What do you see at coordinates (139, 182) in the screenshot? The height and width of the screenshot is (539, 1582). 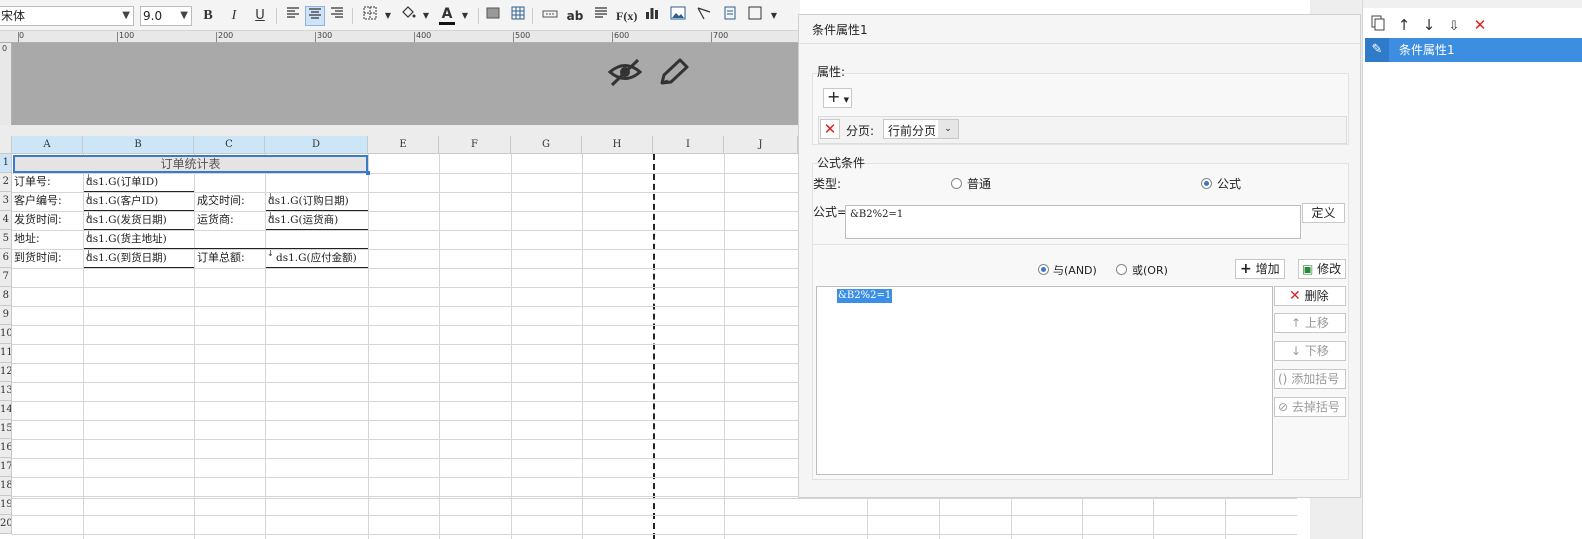 I see `cell-b2: ds1.G(订单ID)` at bounding box center [139, 182].